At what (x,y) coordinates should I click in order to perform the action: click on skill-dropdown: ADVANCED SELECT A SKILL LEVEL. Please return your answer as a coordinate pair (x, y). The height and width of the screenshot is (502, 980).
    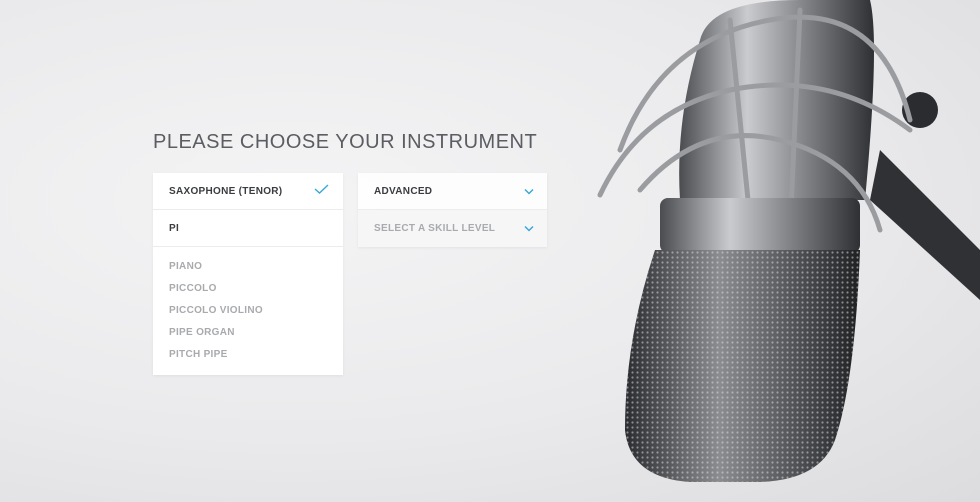
    Looking at the image, I should click on (452, 210).